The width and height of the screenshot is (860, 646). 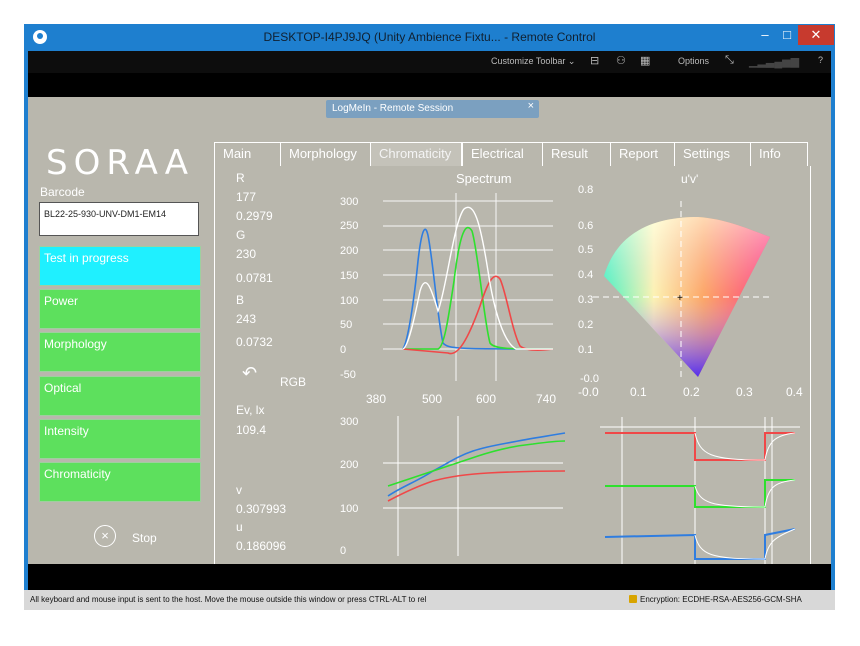 What do you see at coordinates (246, 197) in the screenshot?
I see `r-value: 177` at bounding box center [246, 197].